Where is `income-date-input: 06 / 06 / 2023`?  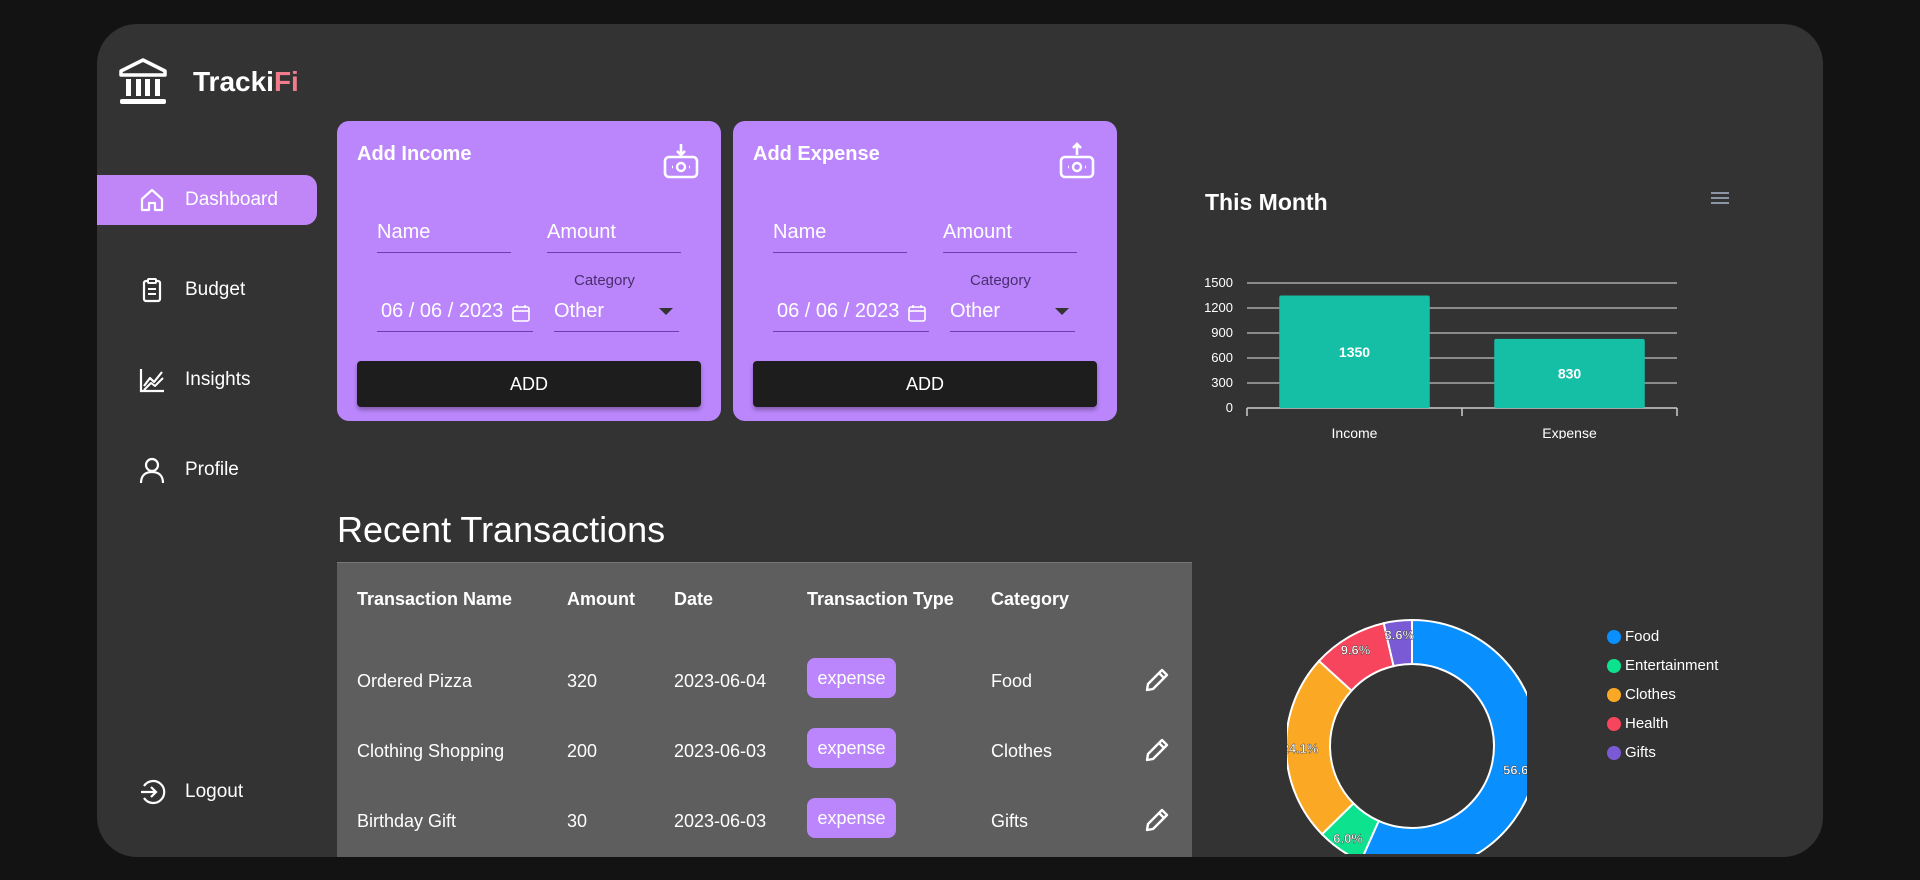
income-date-input: 06 / 06 / 2023 is located at coordinates (455, 314).